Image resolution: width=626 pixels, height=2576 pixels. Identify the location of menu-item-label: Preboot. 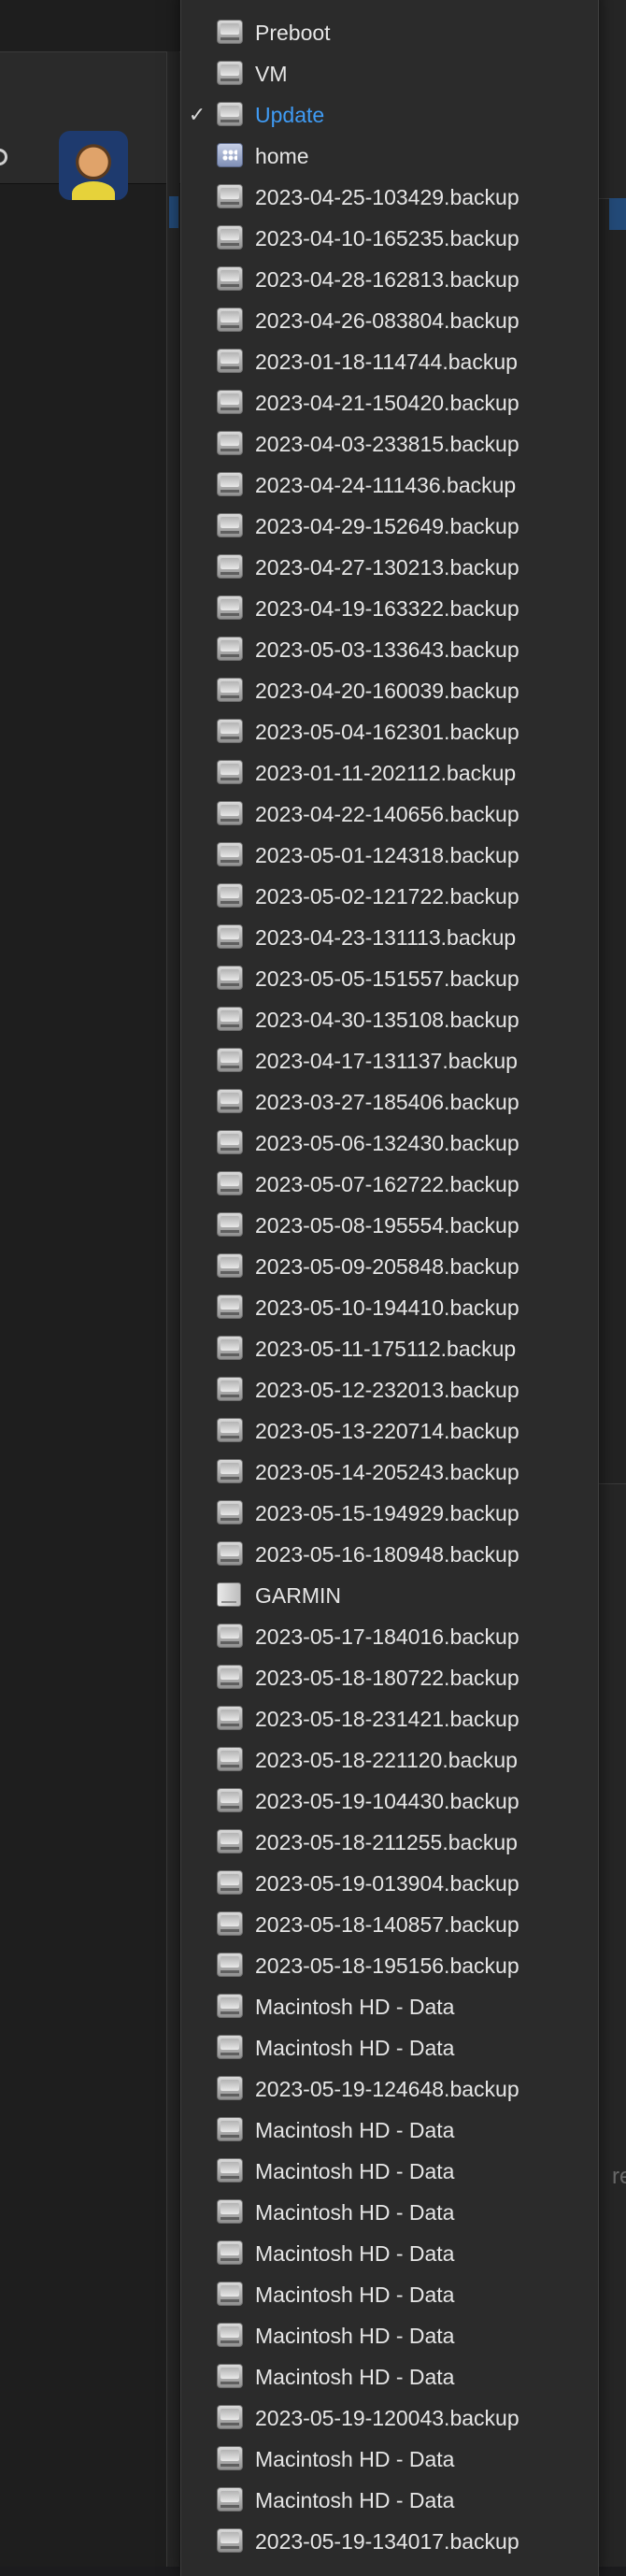
(293, 32).